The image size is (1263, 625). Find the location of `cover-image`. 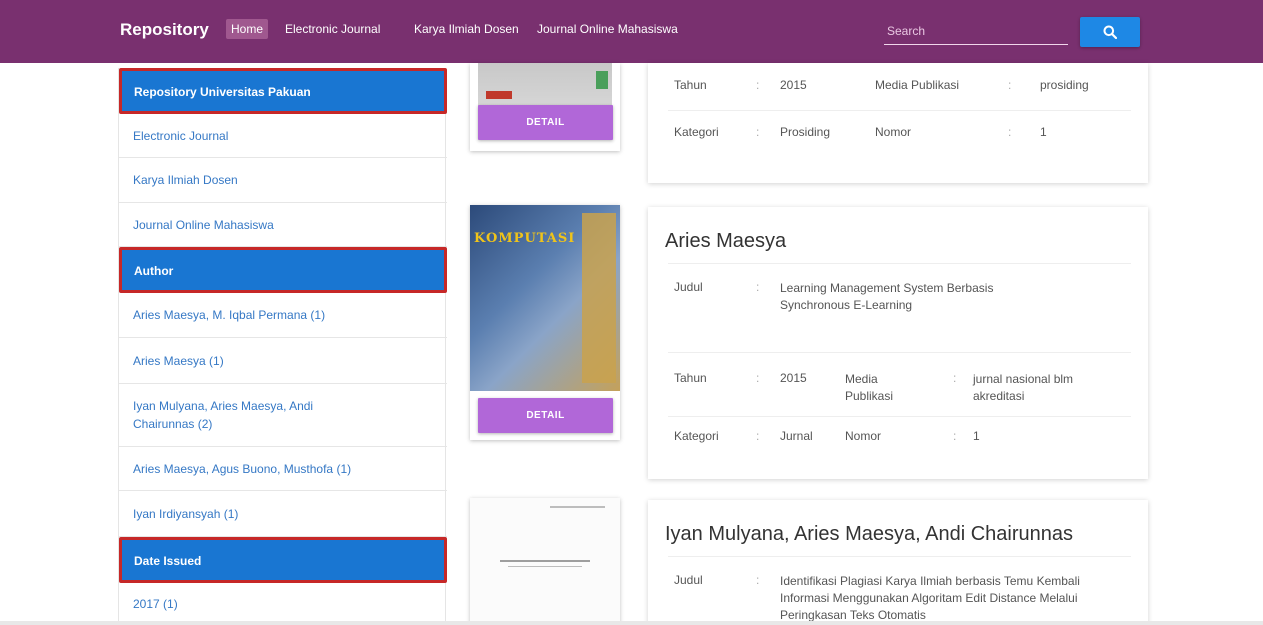

cover-image is located at coordinates (545, 561).